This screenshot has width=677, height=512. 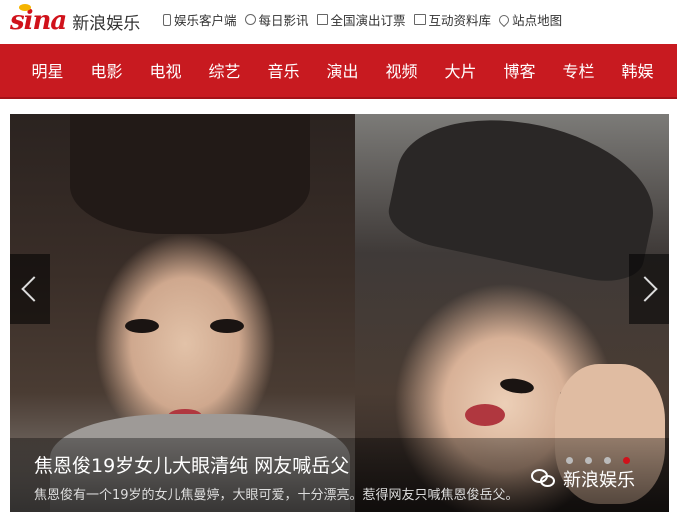 What do you see at coordinates (637, 71) in the screenshot?
I see `nav-item-korean: 韩娱` at bounding box center [637, 71].